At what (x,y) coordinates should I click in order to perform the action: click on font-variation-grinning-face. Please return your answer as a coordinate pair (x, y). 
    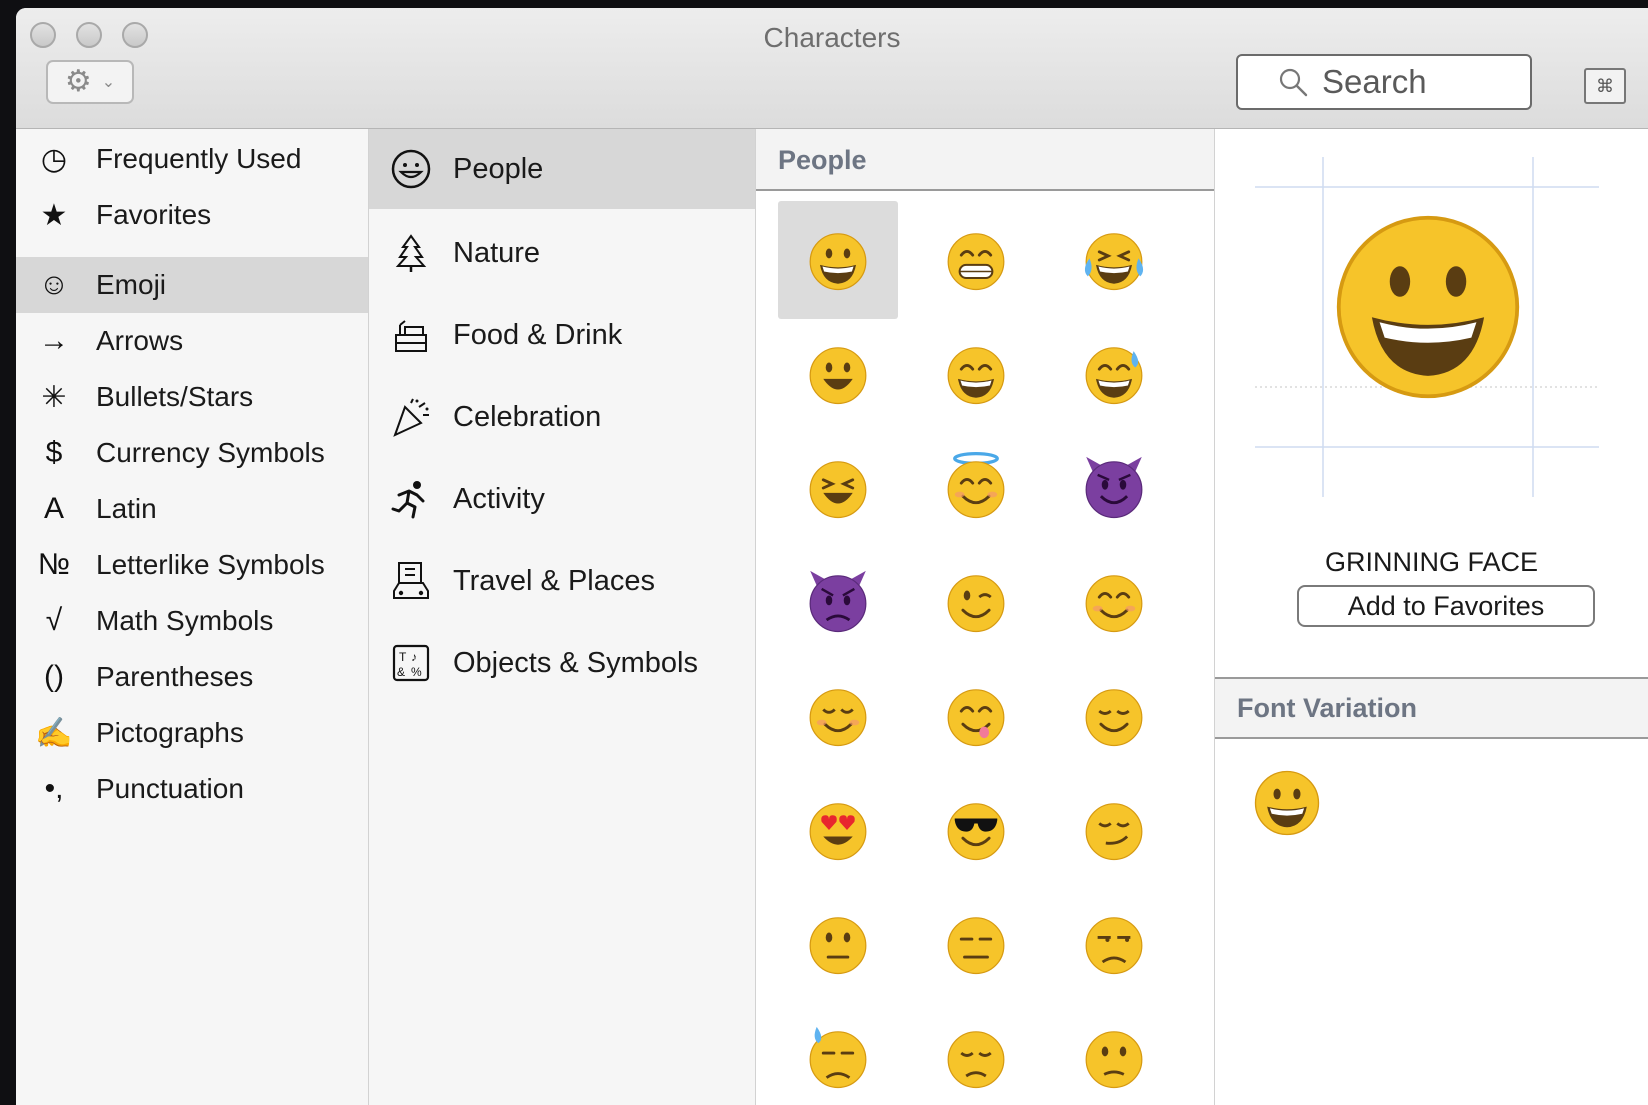
    Looking at the image, I should click on (1287, 803).